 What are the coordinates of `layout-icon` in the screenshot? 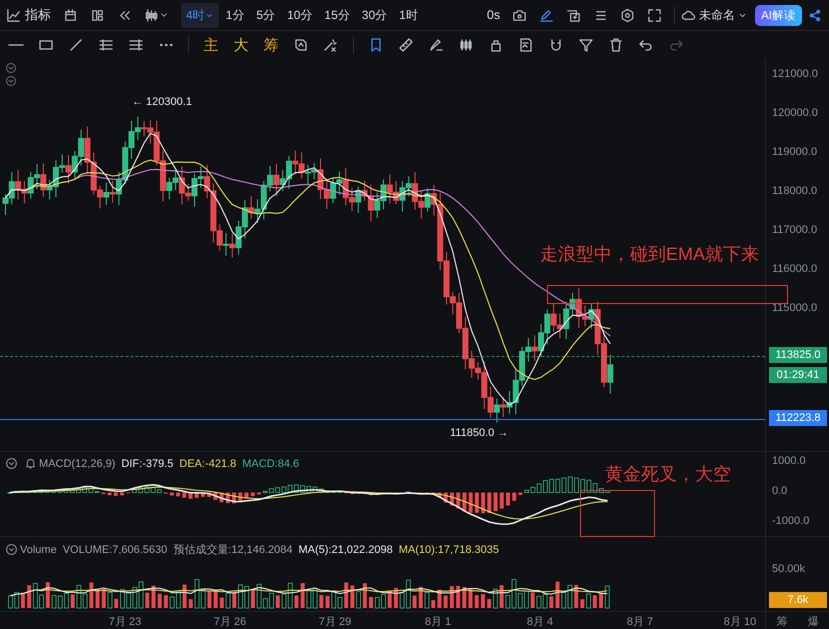 It's located at (97, 15).